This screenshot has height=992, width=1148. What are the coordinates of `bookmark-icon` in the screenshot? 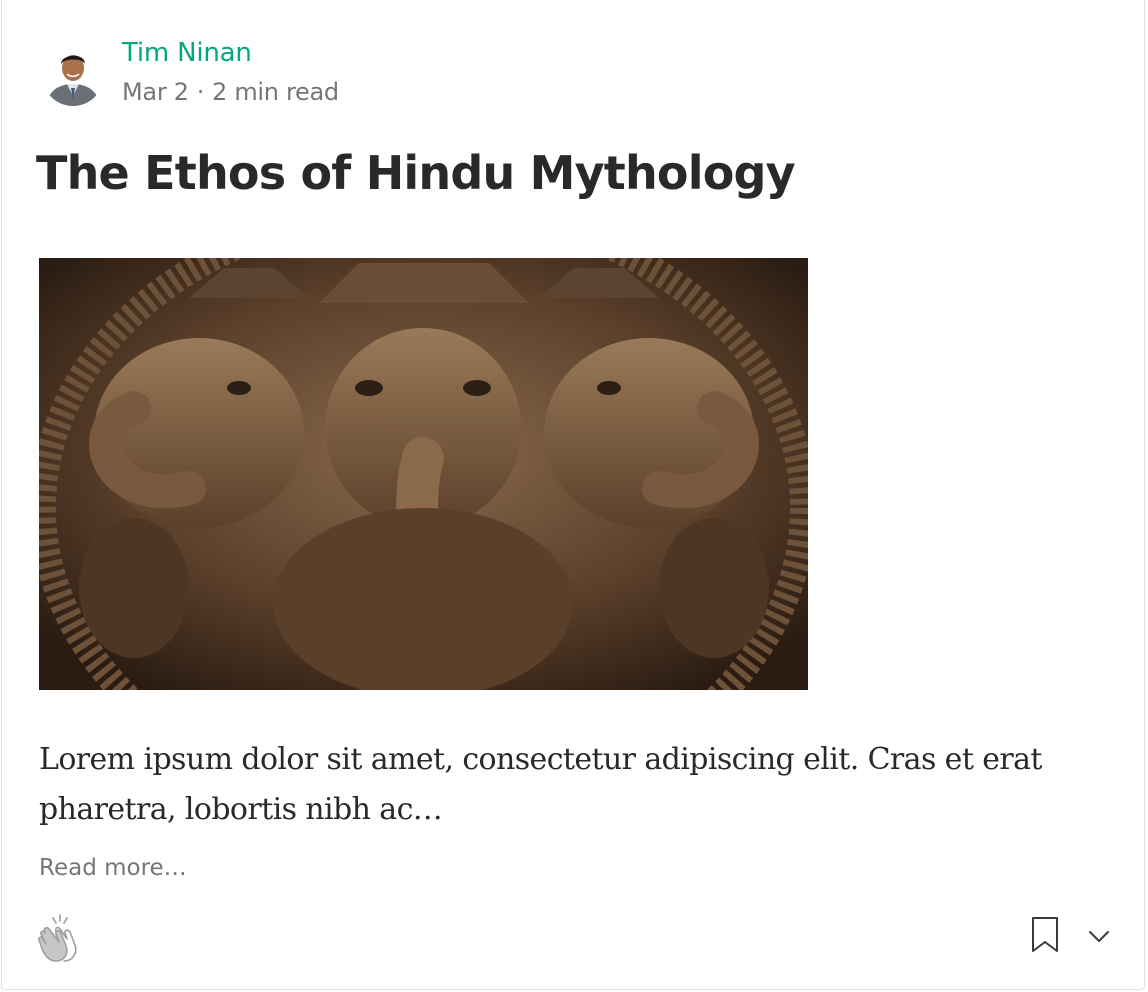 It's located at (1045, 934).